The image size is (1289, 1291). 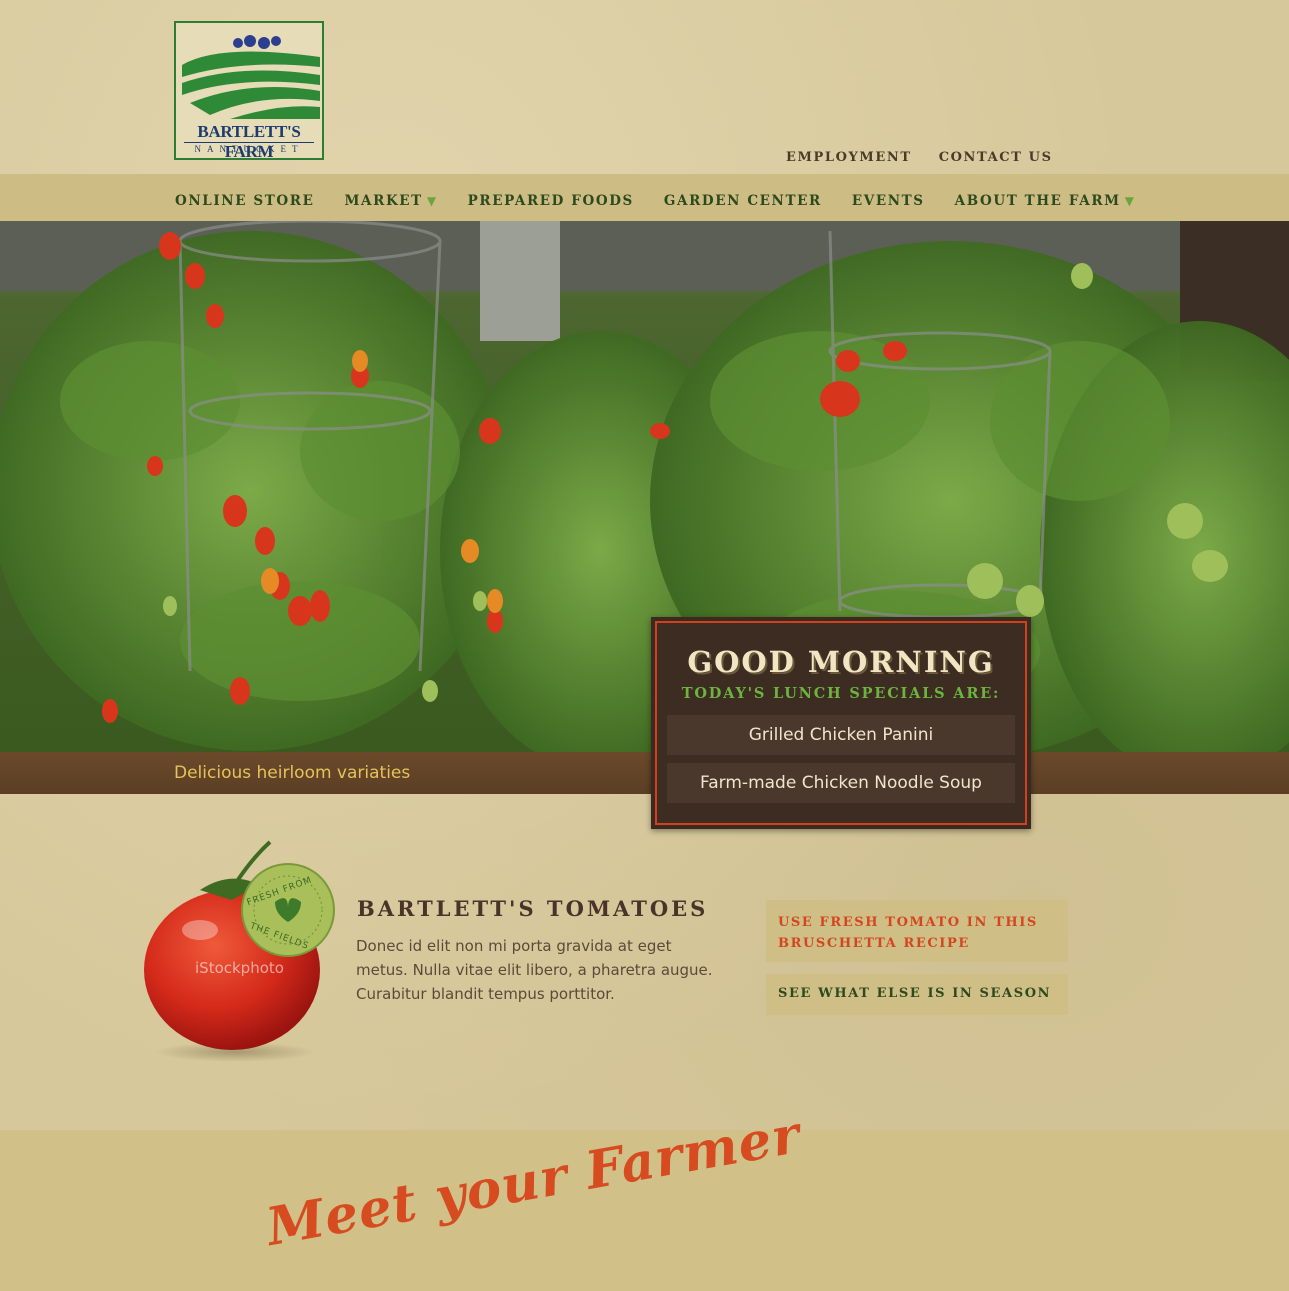 I want to click on lunch-subtitle: TODAY'S LUNCH SPECIALS ARE:, so click(x=841, y=693).